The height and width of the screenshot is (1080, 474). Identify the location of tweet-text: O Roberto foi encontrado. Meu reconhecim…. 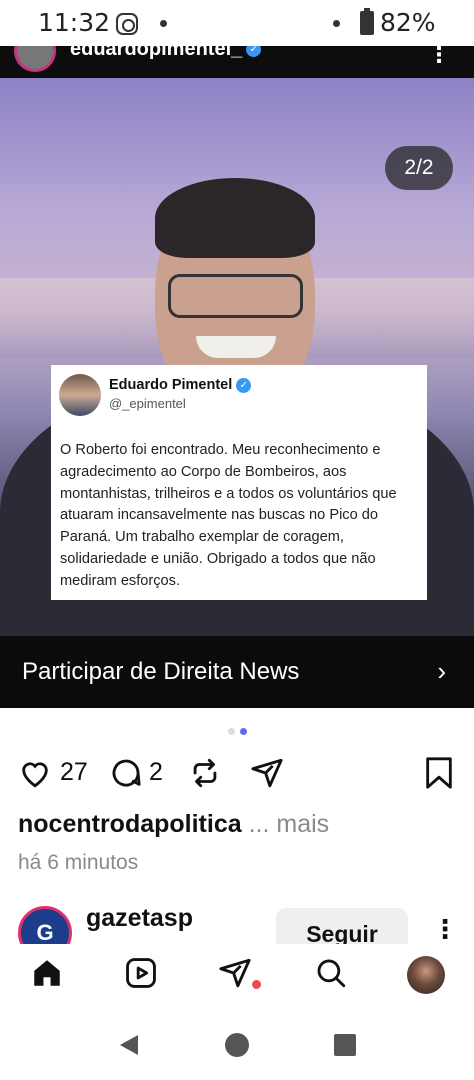
(228, 515).